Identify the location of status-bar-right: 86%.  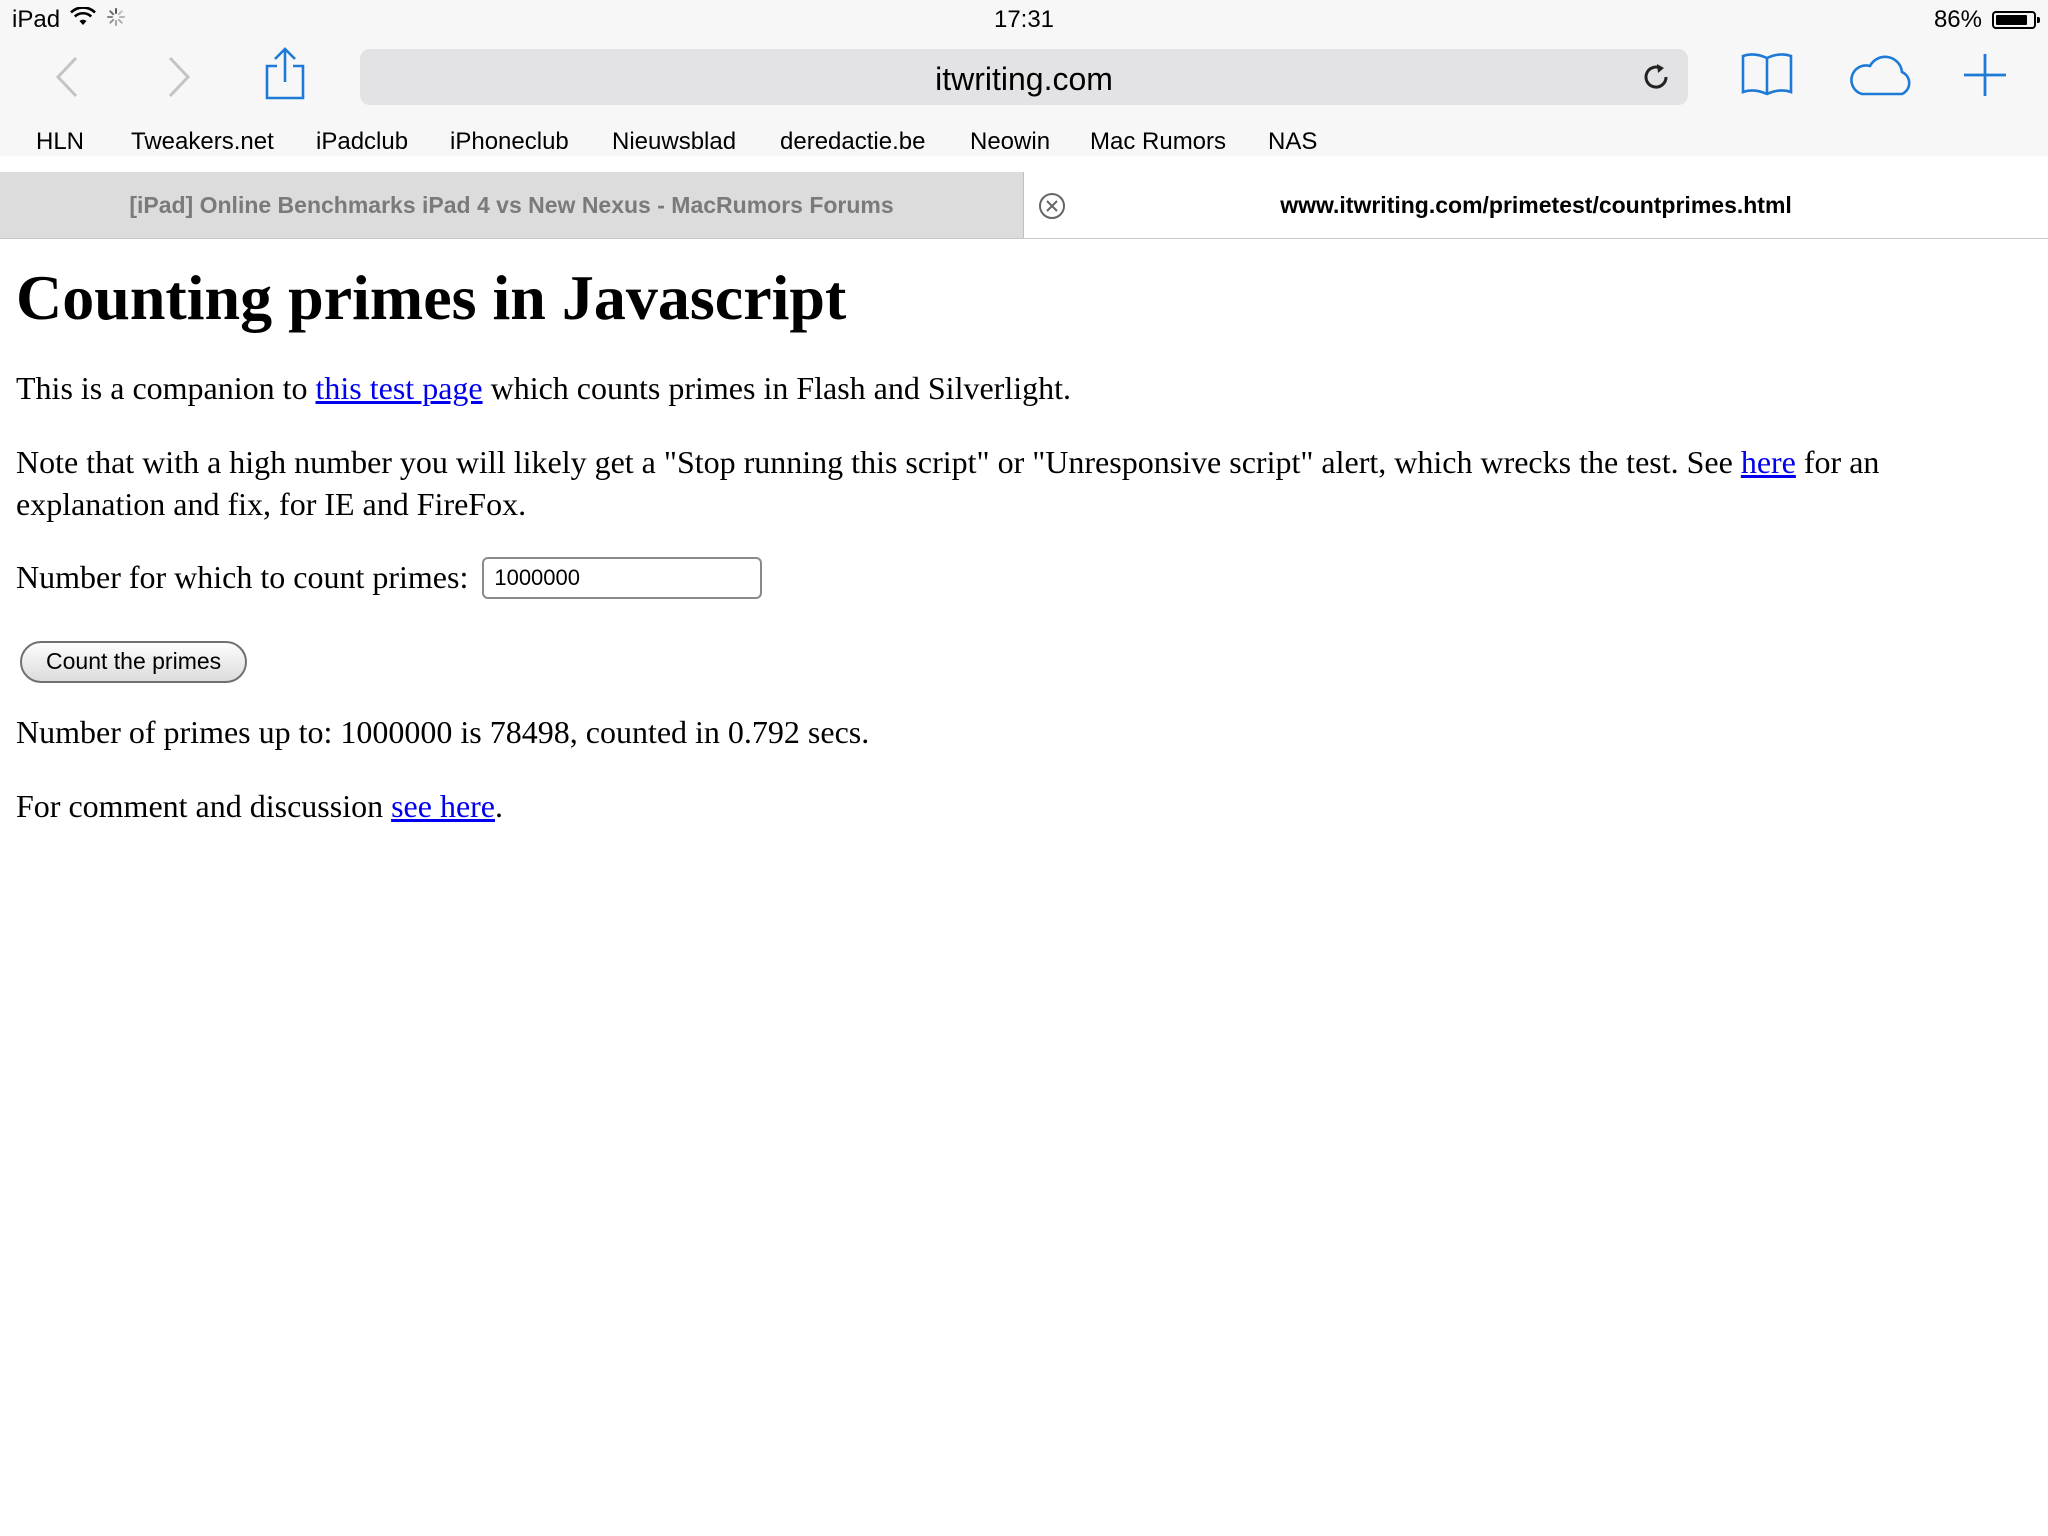
(1986, 20).